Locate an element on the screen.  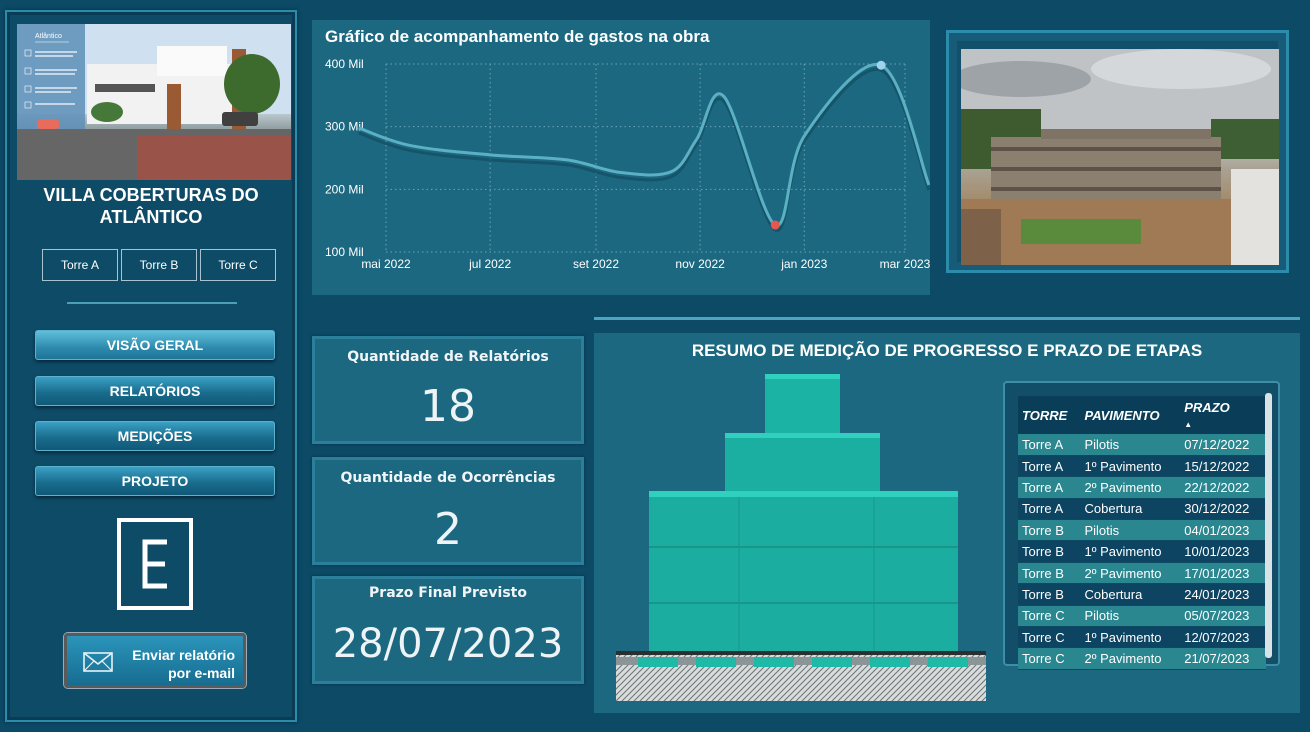
nav-relatorios-button: RELATÓRIOS is located at coordinates (155, 391).